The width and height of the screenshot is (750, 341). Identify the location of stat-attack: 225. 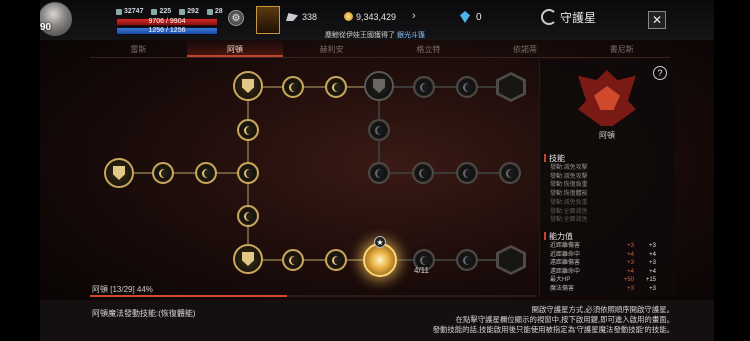
(161, 11).